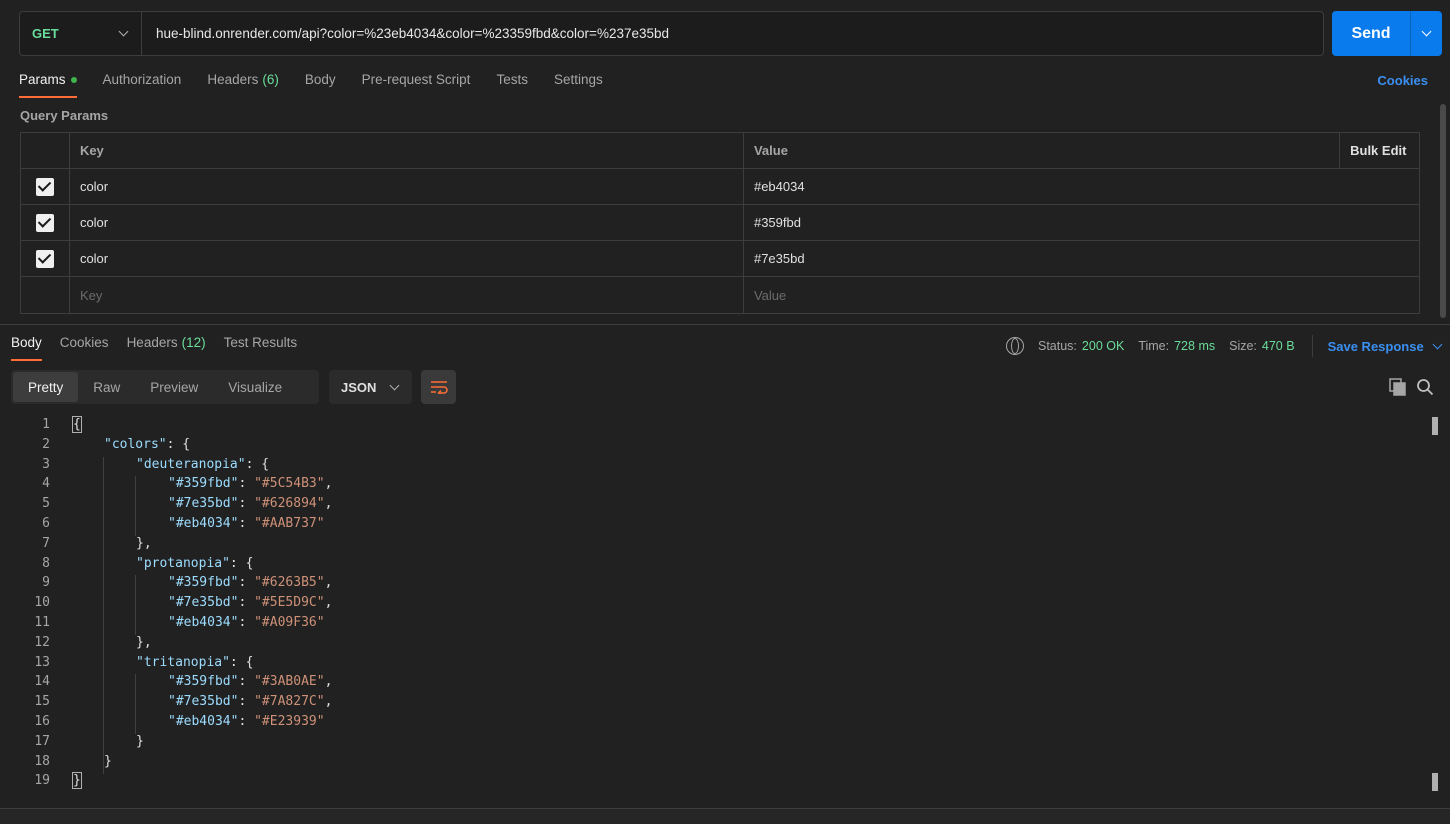 This screenshot has width=1450, height=824. Describe the element at coordinates (42, 662) in the screenshot. I see `line-number: 13` at that location.